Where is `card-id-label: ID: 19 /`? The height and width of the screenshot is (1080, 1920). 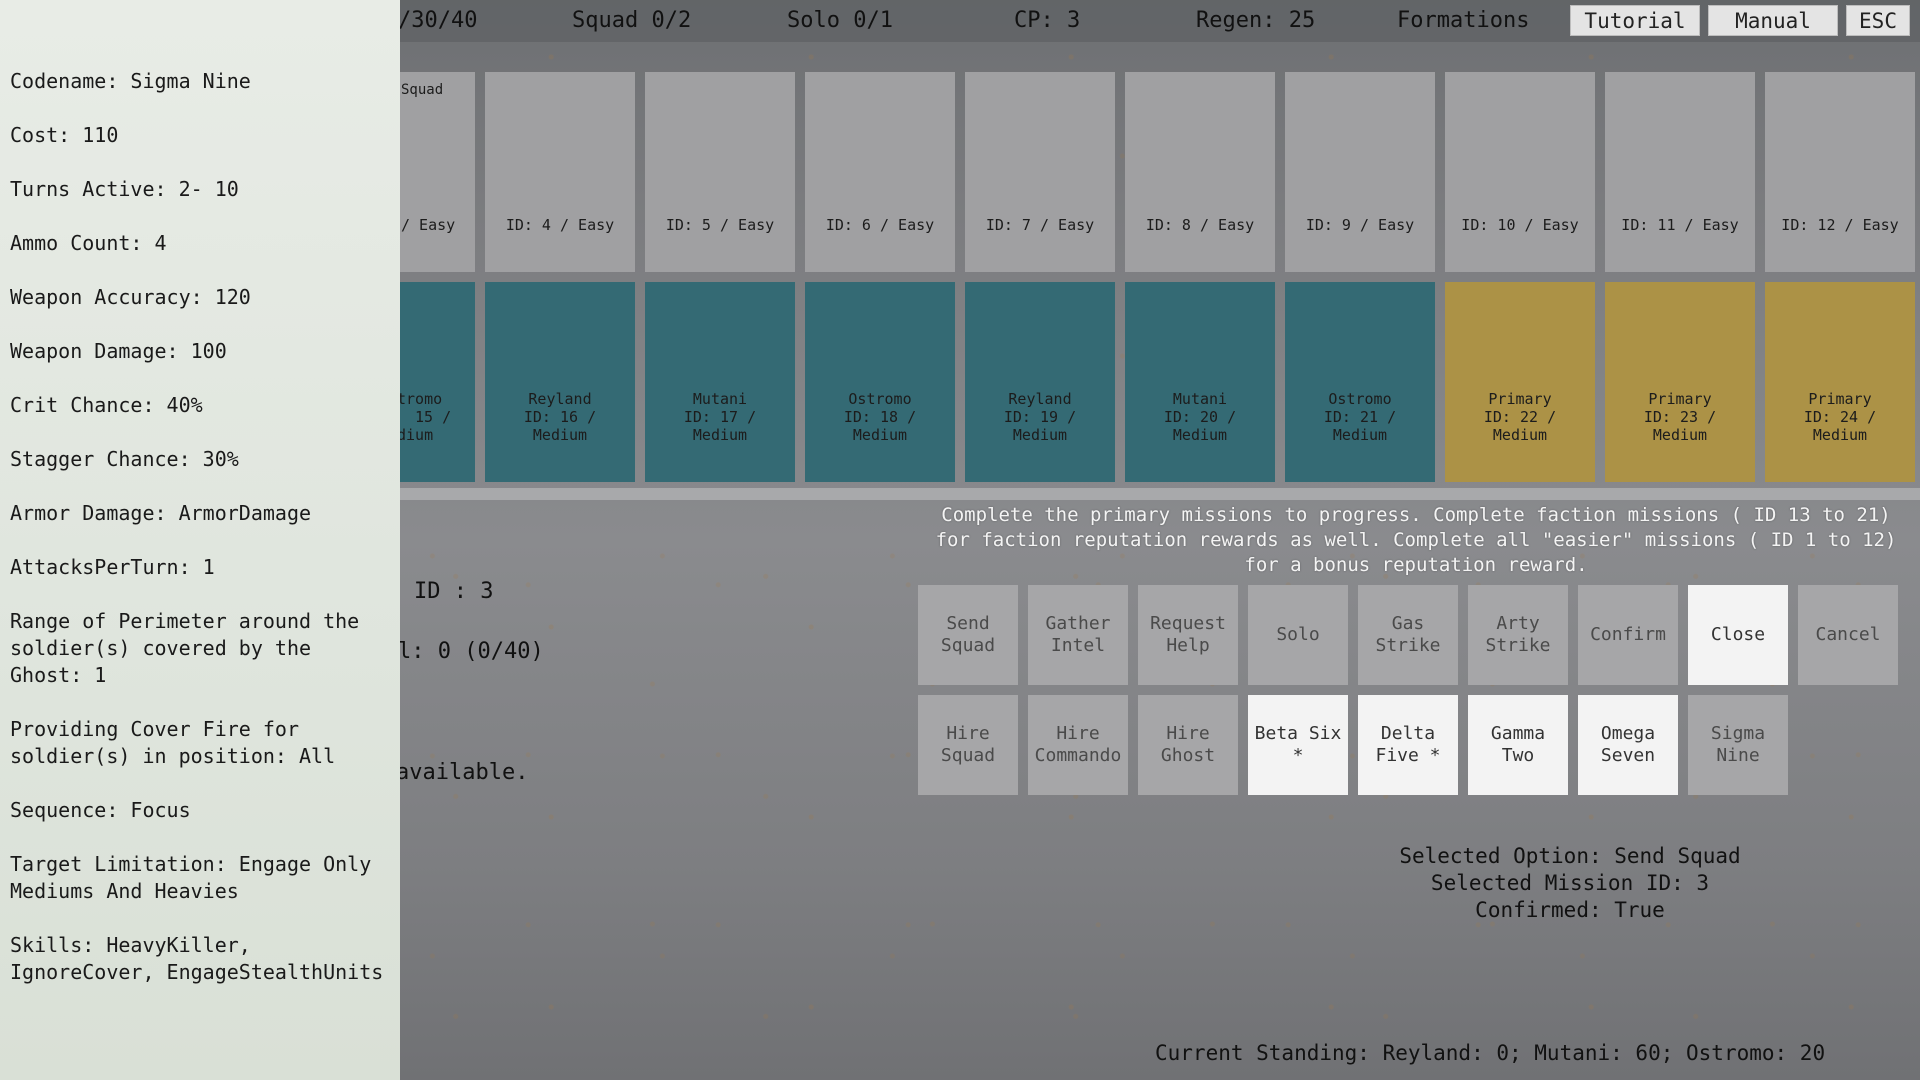 card-id-label: ID: 19 / is located at coordinates (1040, 417).